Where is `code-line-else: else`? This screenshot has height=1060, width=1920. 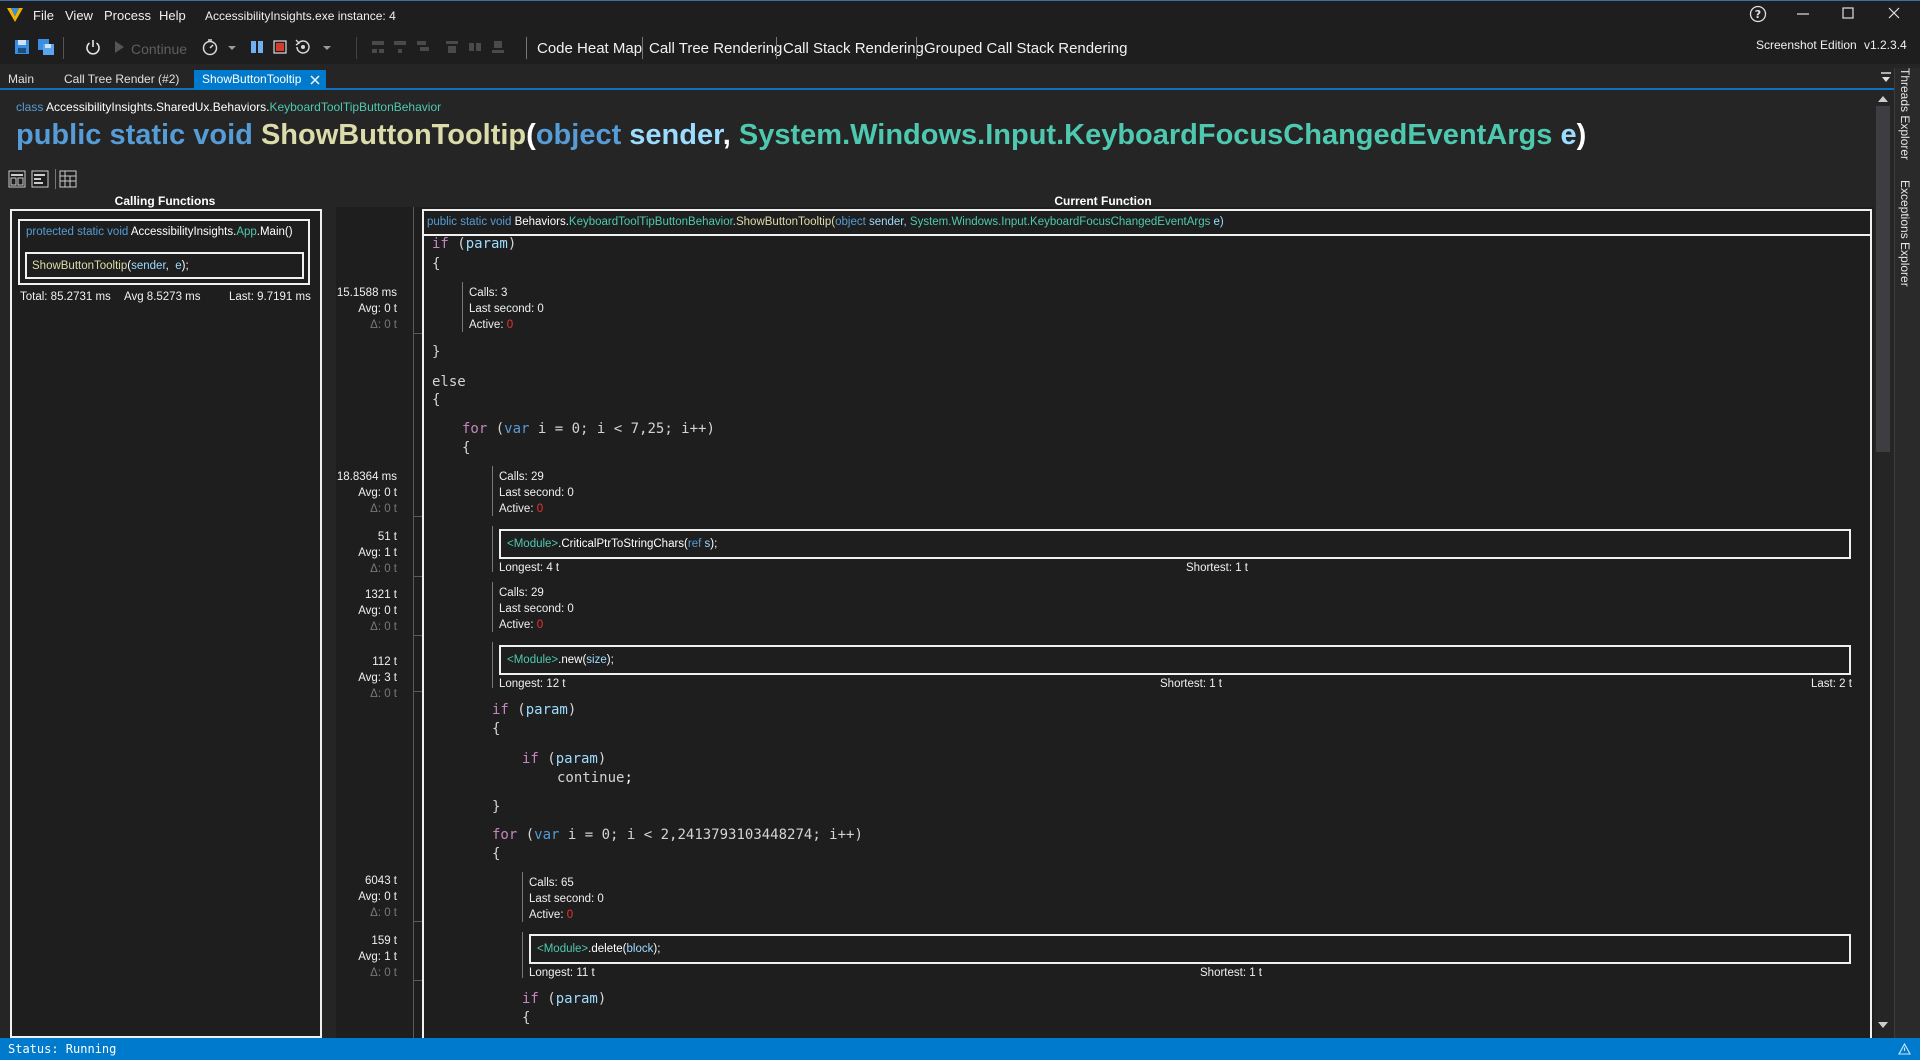
code-line-else: else is located at coordinates (449, 382).